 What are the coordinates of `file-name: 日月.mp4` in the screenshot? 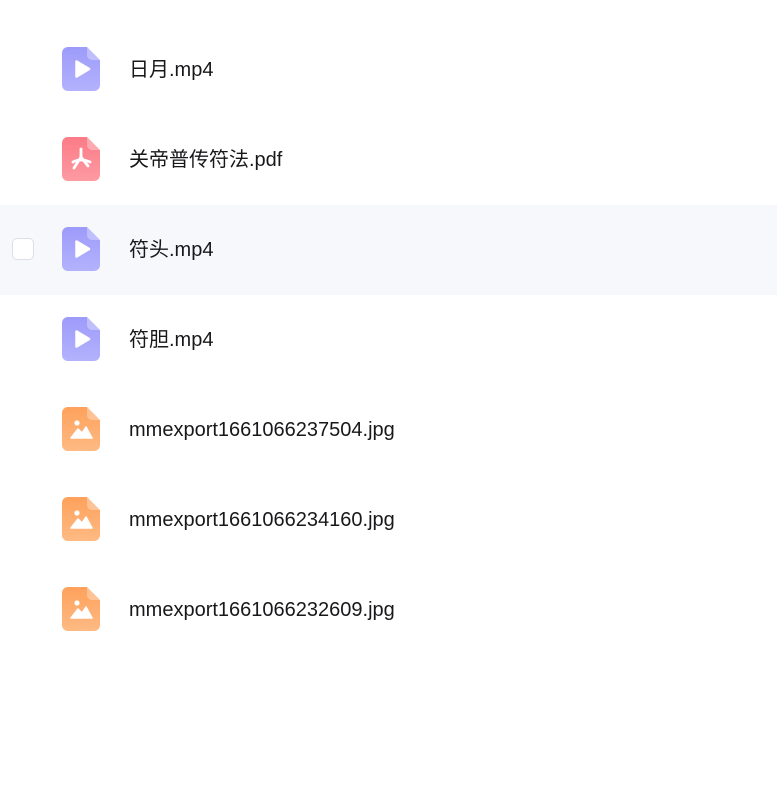 It's located at (171, 70).